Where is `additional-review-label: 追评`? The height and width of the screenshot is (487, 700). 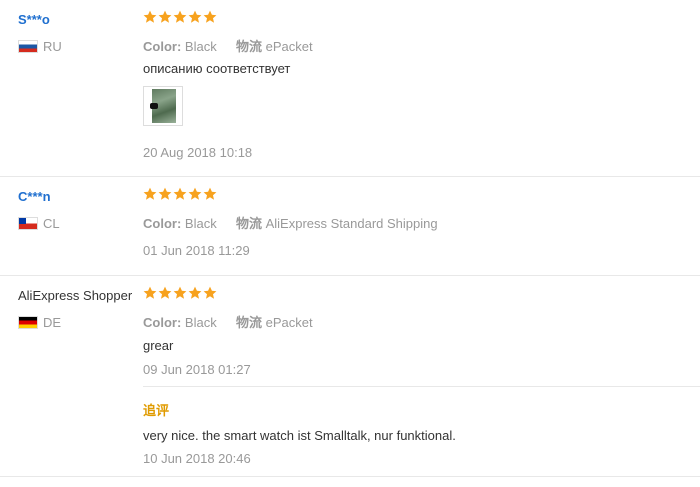
additional-review-label: 追评 is located at coordinates (156, 410).